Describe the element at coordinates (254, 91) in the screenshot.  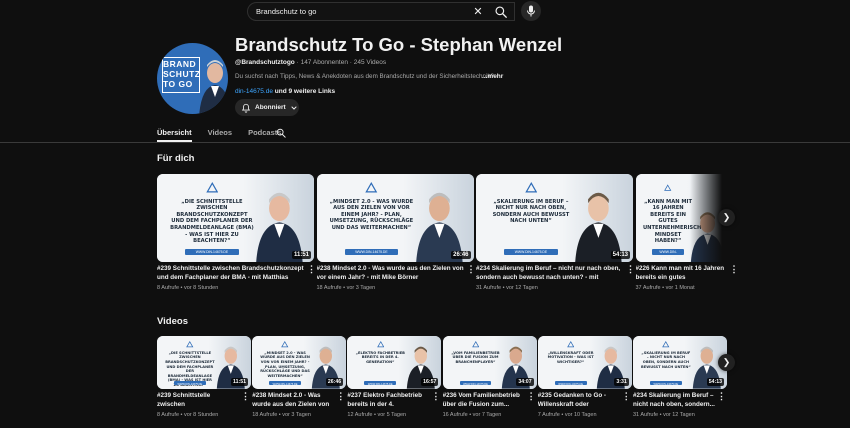
I see `channel-link: din-14675.de` at that location.